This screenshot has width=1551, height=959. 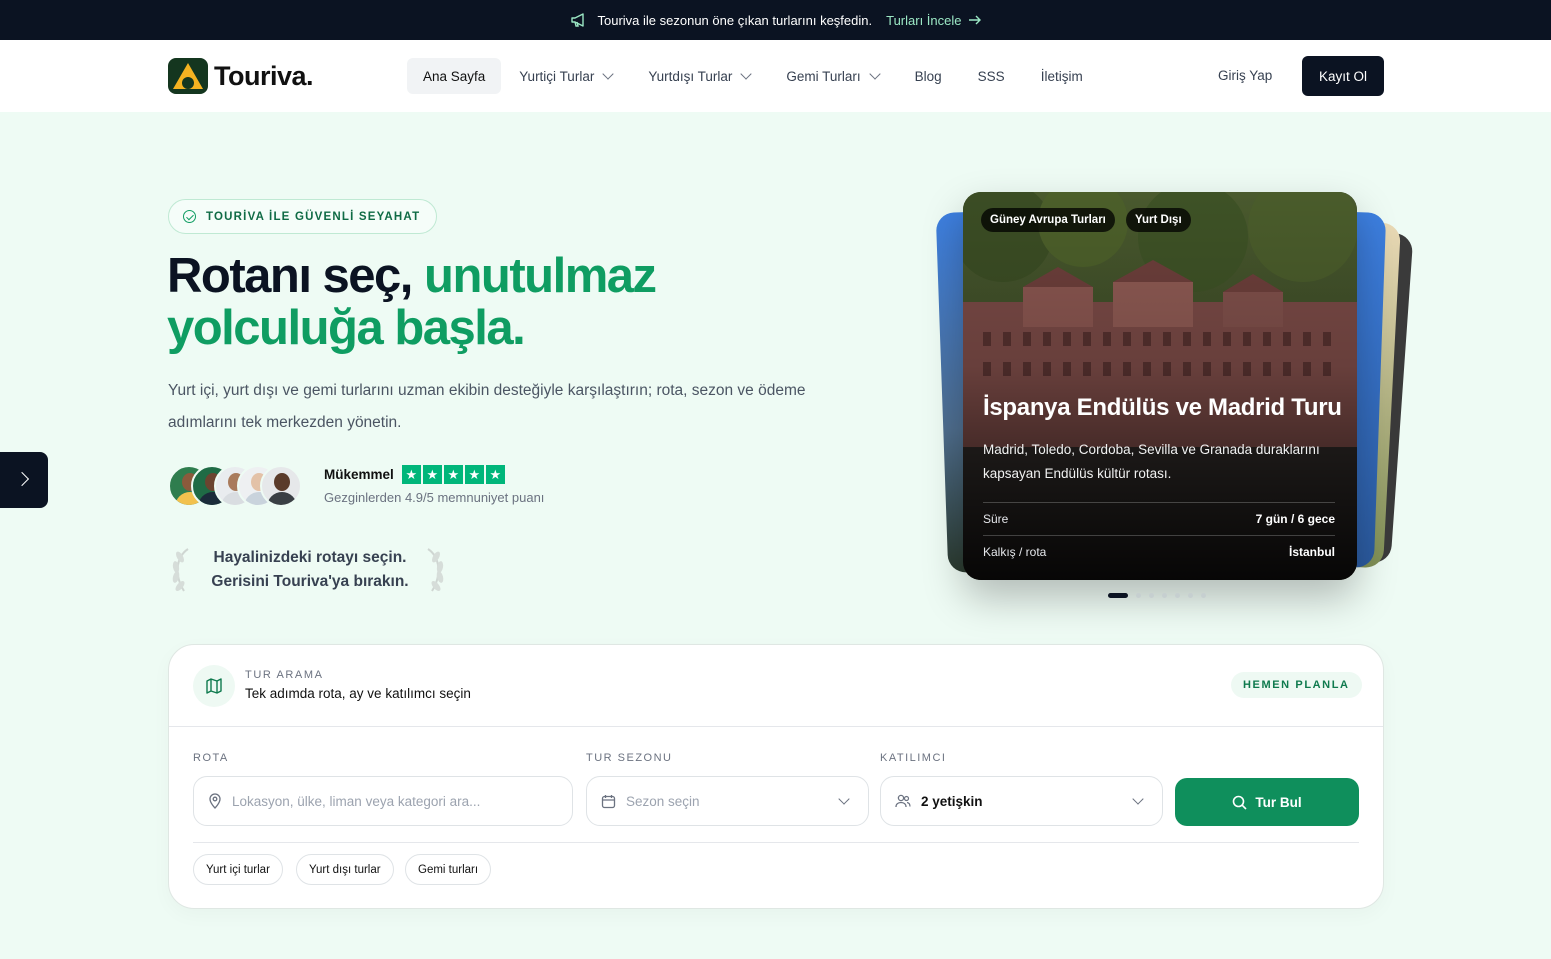 What do you see at coordinates (346, 328) in the screenshot?
I see `headline-green-2: yolculuğa başla.` at bounding box center [346, 328].